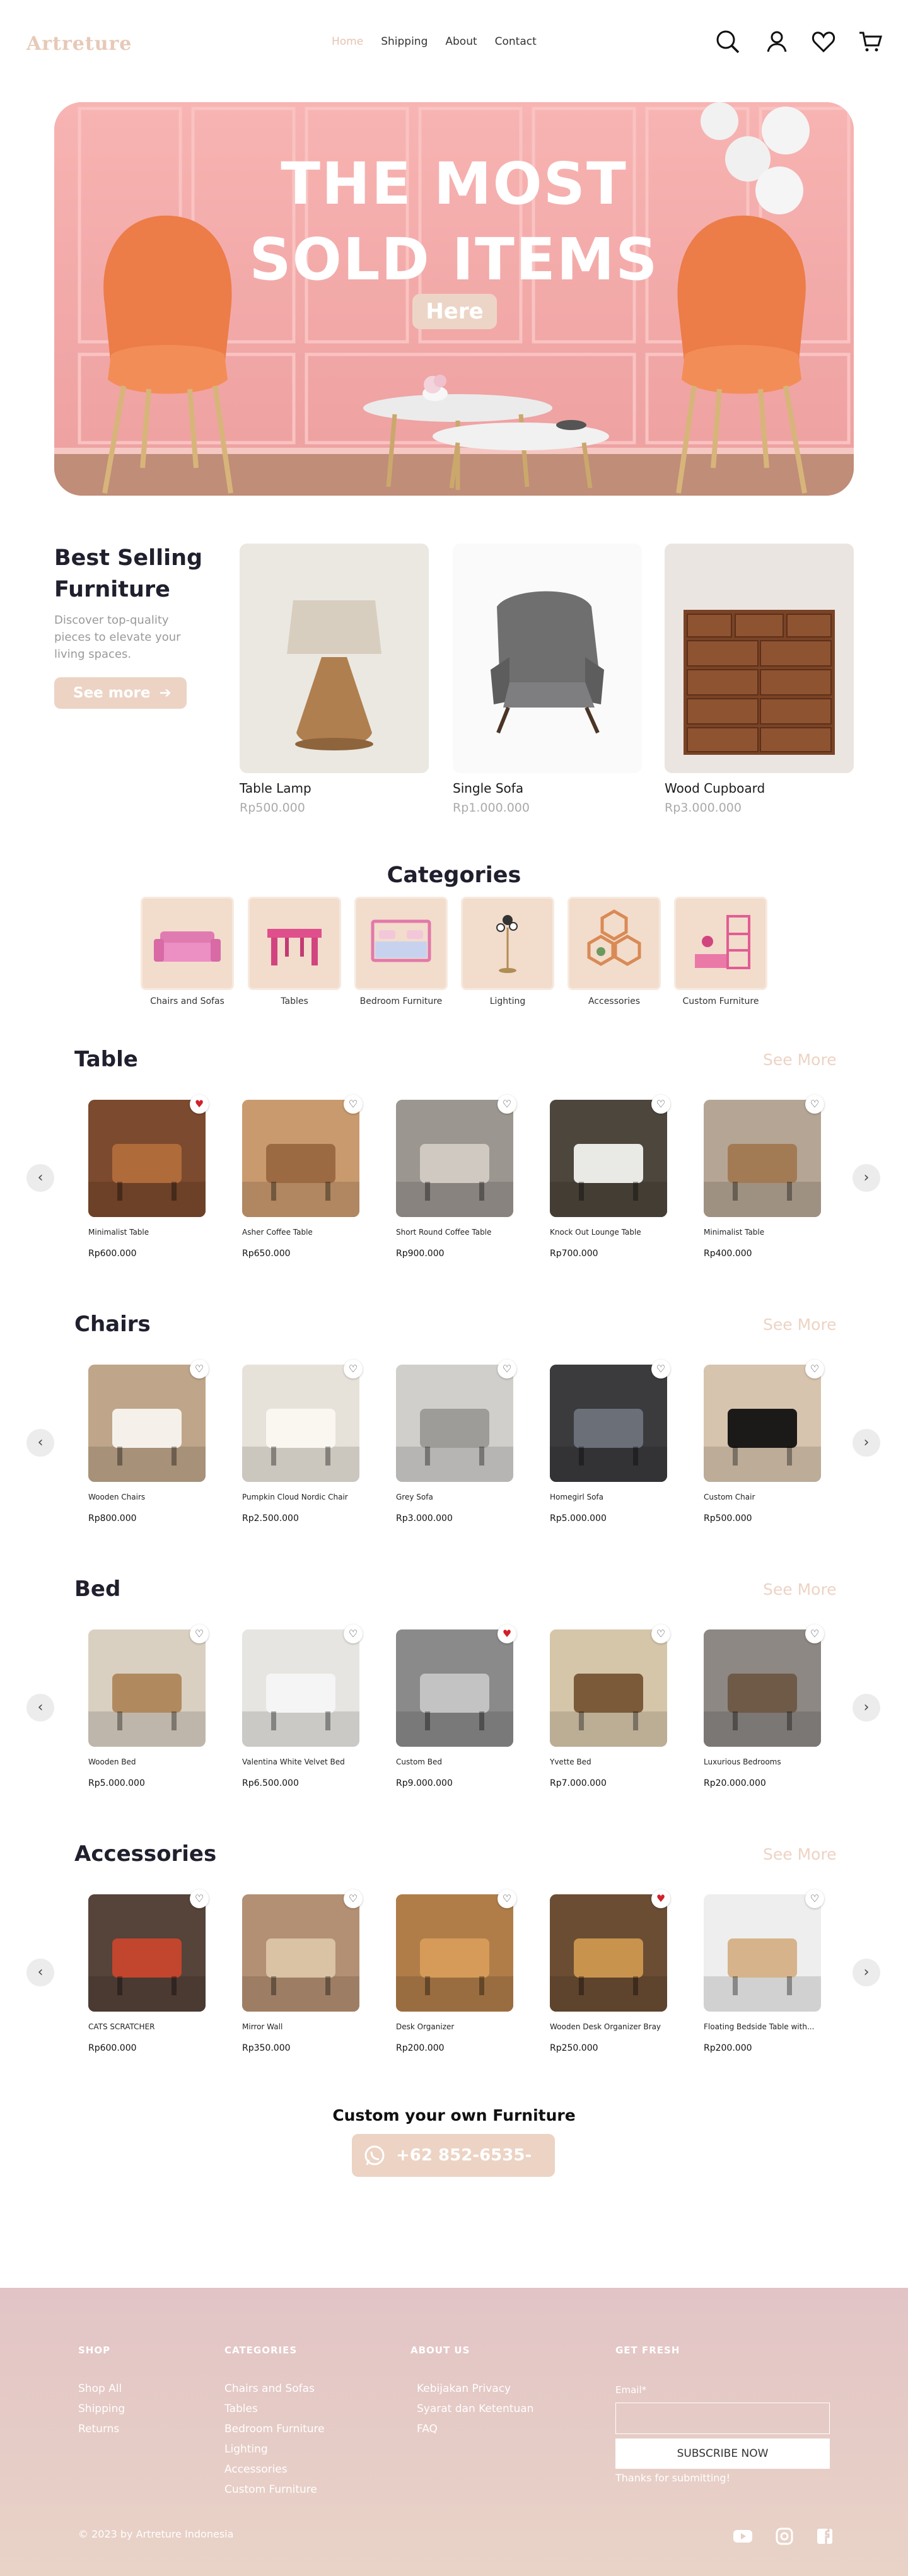 The image size is (908, 2576). I want to click on product-price: Rp5.000.000, so click(116, 1783).